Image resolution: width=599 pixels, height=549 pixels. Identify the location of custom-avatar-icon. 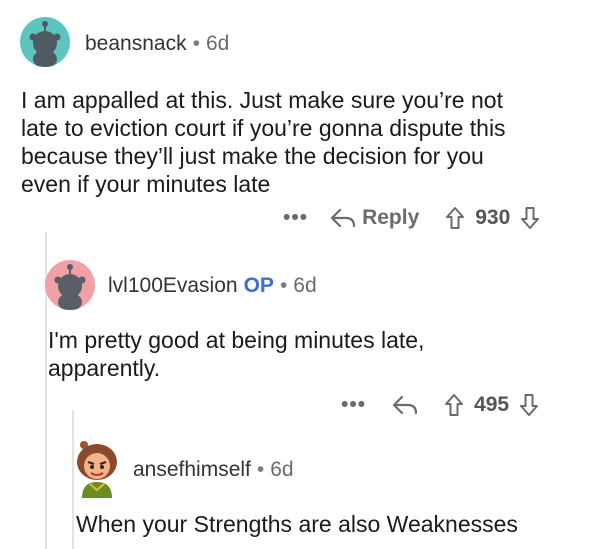
(97, 469).